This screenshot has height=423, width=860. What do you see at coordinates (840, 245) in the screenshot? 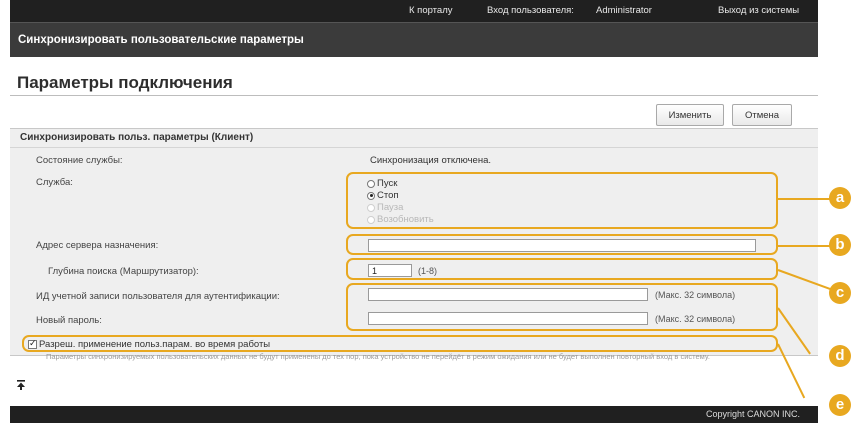
I see `callout-b: b` at bounding box center [840, 245].